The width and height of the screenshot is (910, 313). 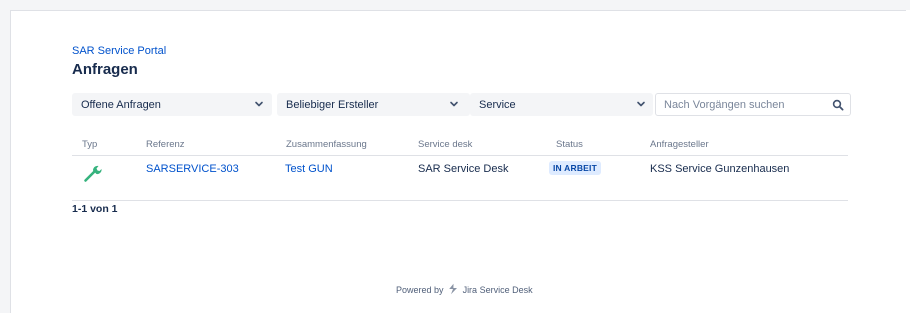 What do you see at coordinates (498, 290) in the screenshot?
I see `jira-service-desk-link: Jira Service Desk` at bounding box center [498, 290].